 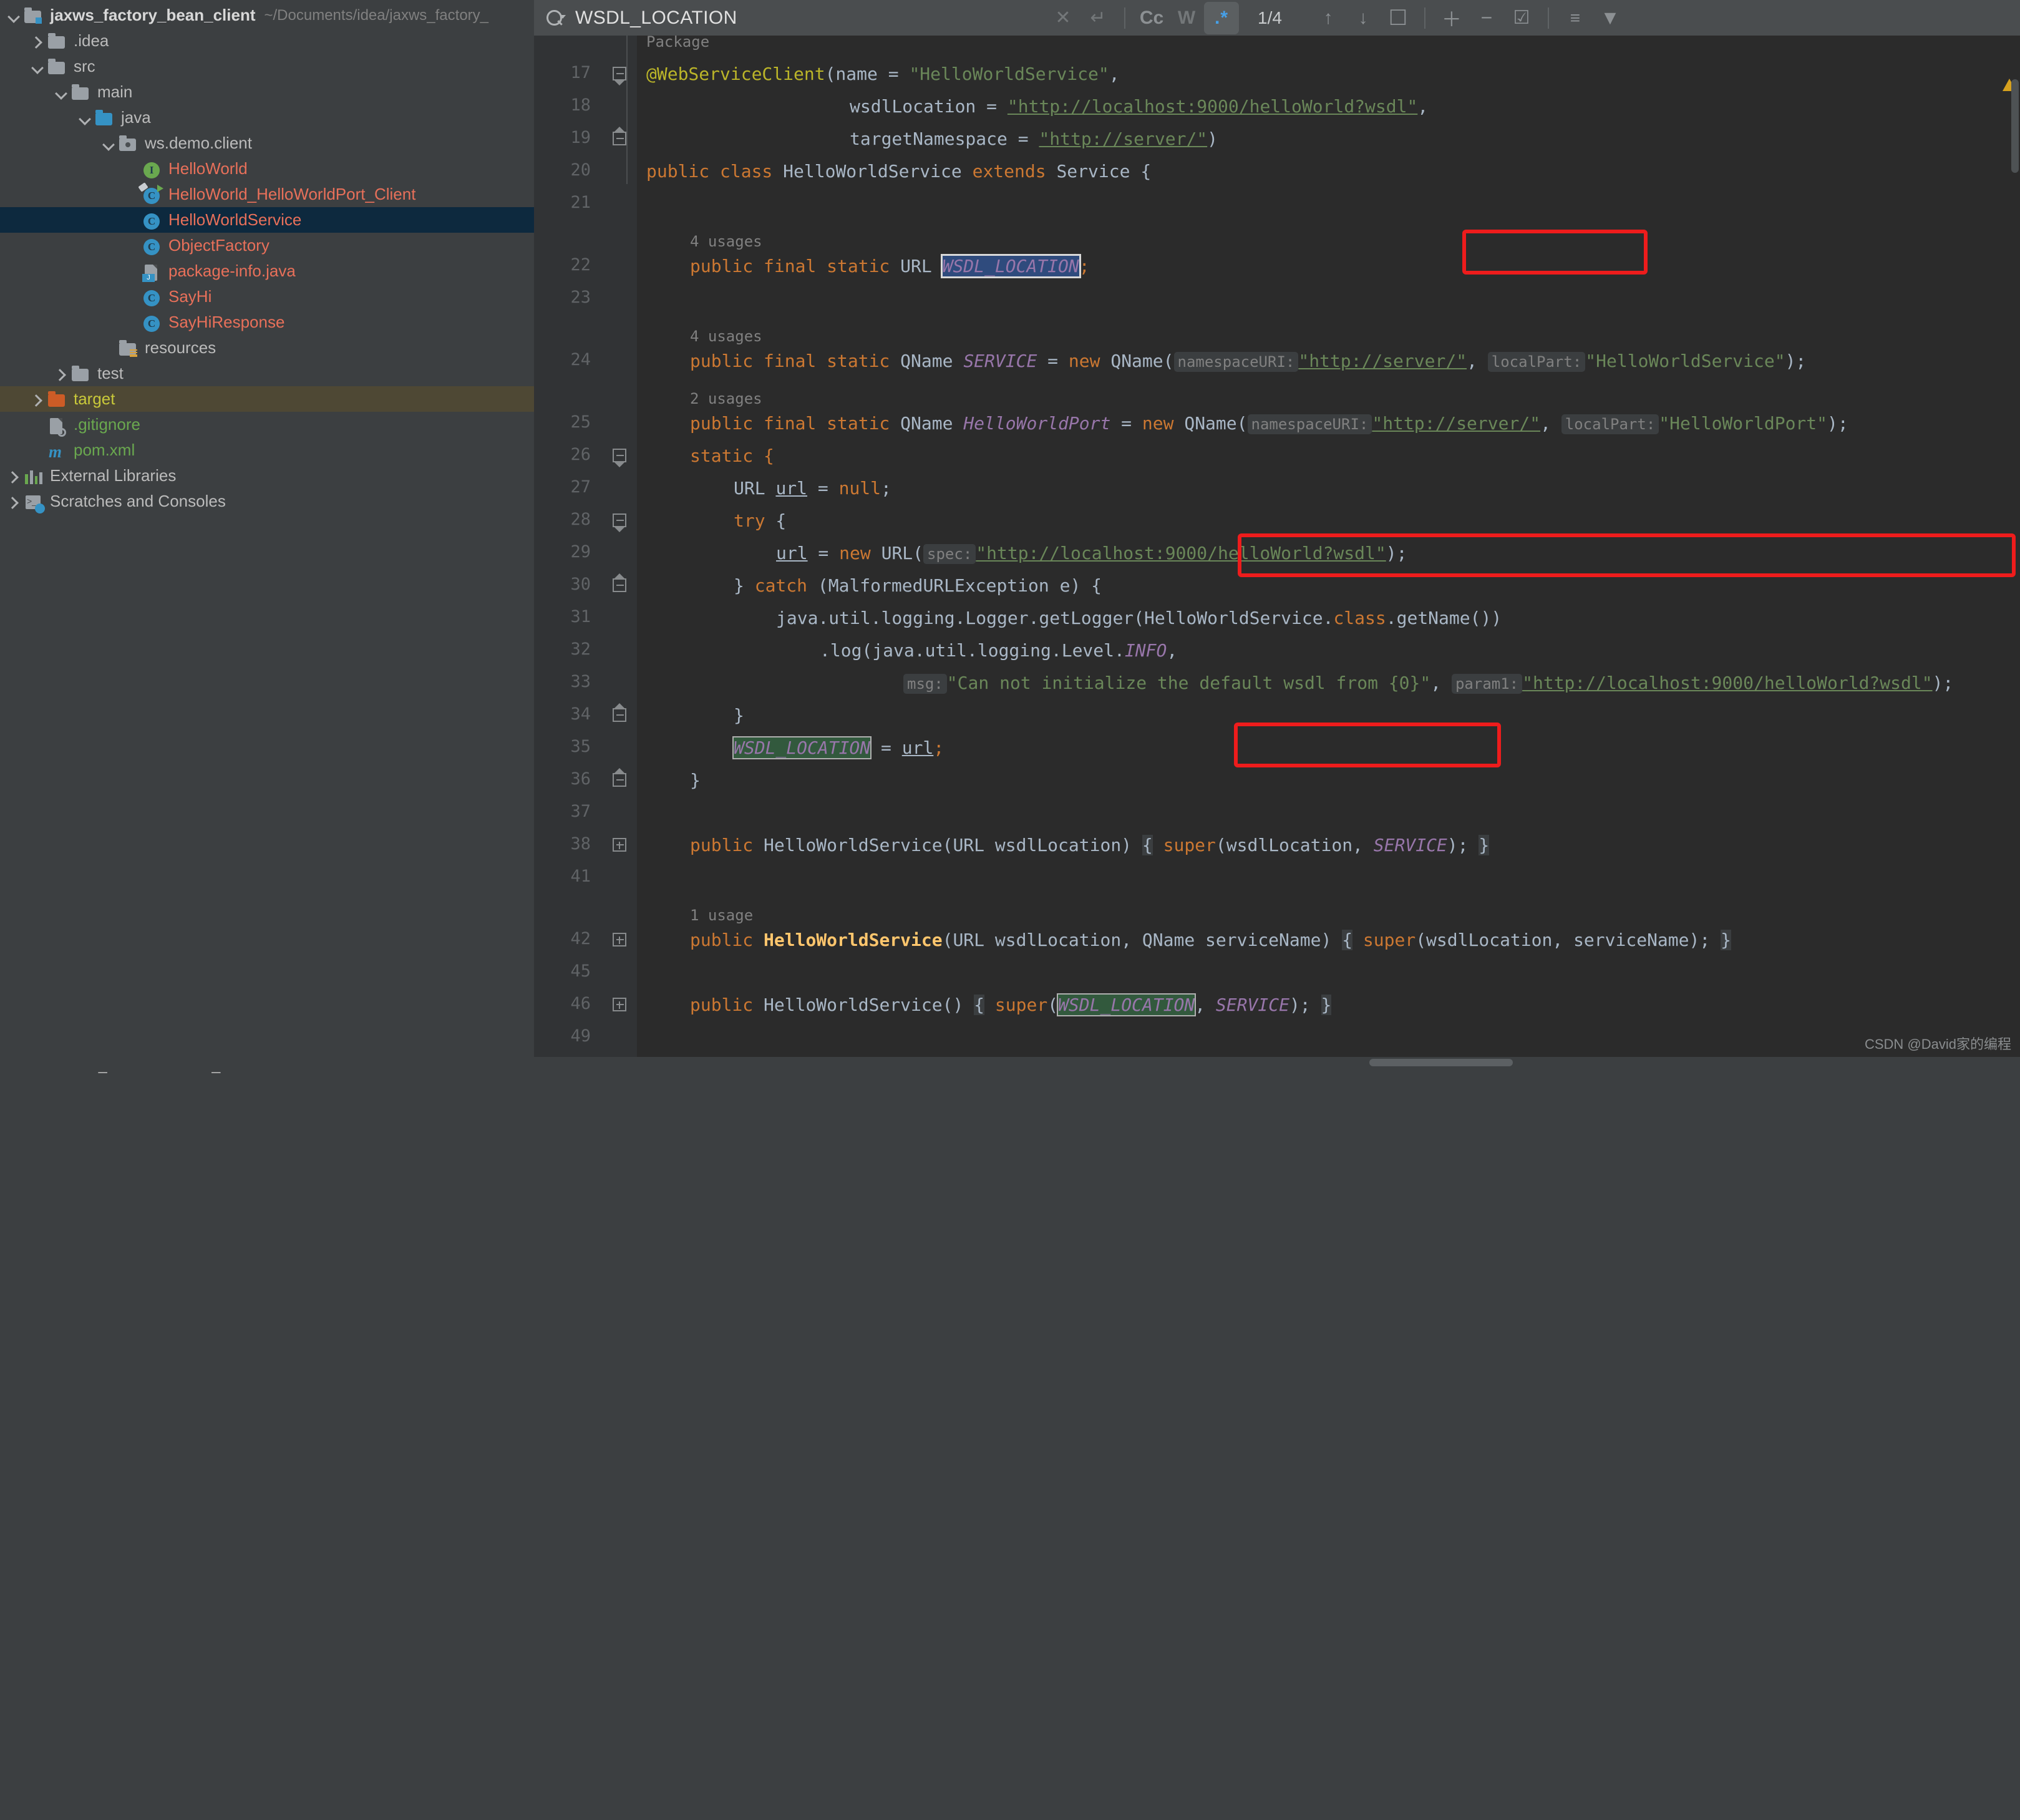 What do you see at coordinates (1487, 18) in the screenshot?
I see `remove-selection-icon: −` at bounding box center [1487, 18].